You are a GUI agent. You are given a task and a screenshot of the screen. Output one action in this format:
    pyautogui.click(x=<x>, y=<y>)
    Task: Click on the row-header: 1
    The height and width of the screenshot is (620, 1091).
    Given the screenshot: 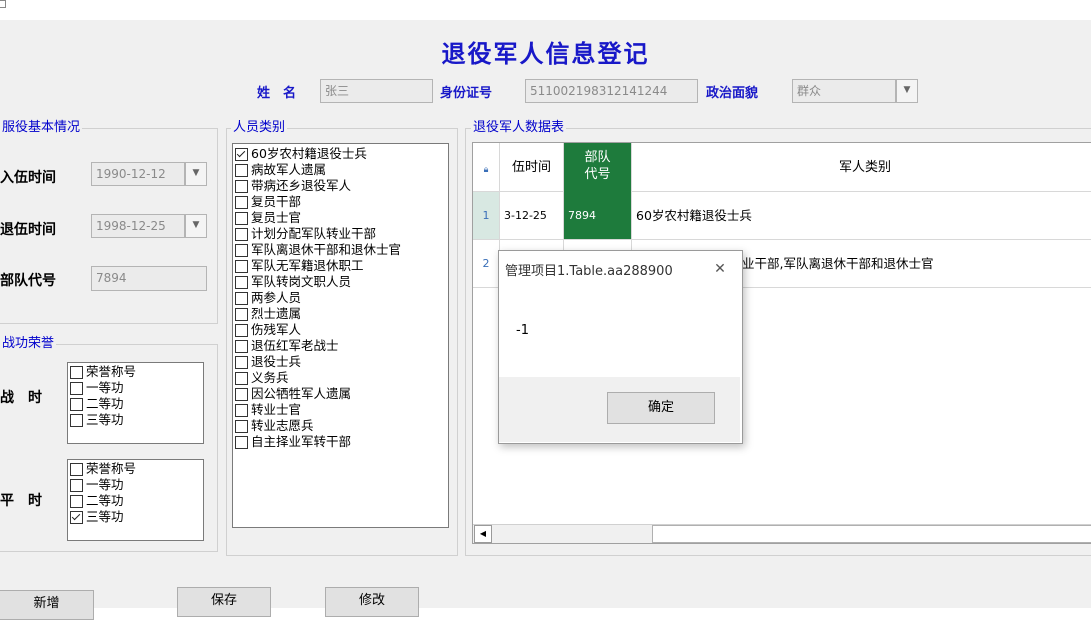 What is the action you would take?
    pyautogui.click(x=486, y=216)
    